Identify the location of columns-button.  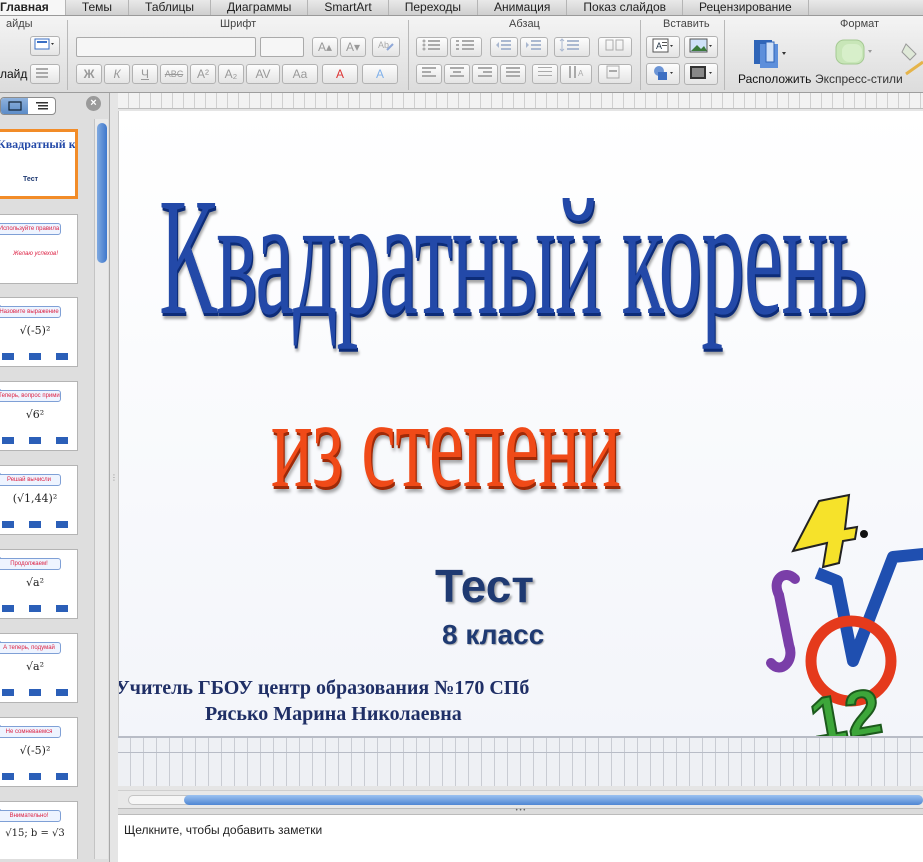
(615, 47).